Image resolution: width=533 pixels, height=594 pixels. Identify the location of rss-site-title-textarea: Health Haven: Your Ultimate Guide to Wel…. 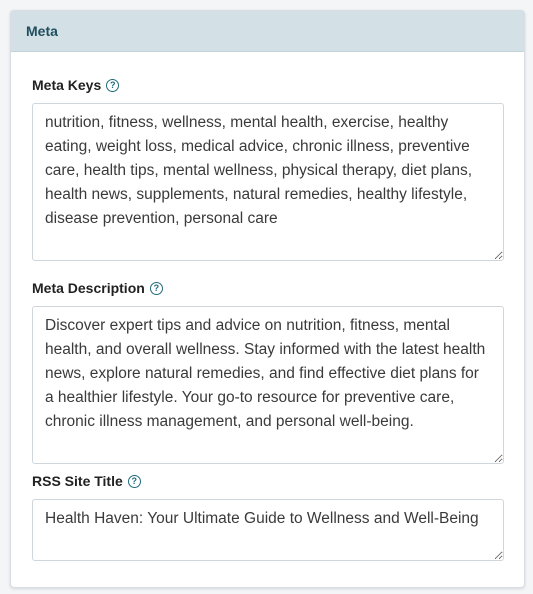
(268, 530).